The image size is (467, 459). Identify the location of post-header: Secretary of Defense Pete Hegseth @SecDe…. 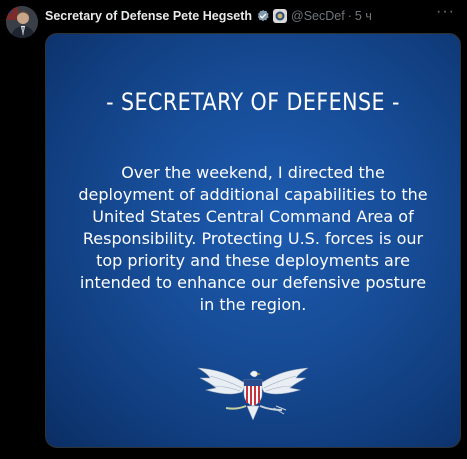
(208, 16).